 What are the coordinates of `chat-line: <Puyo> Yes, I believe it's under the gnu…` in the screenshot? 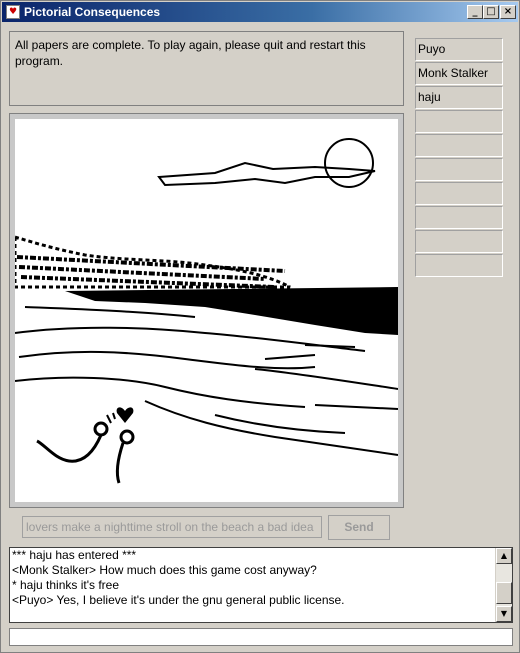 It's located at (178, 600).